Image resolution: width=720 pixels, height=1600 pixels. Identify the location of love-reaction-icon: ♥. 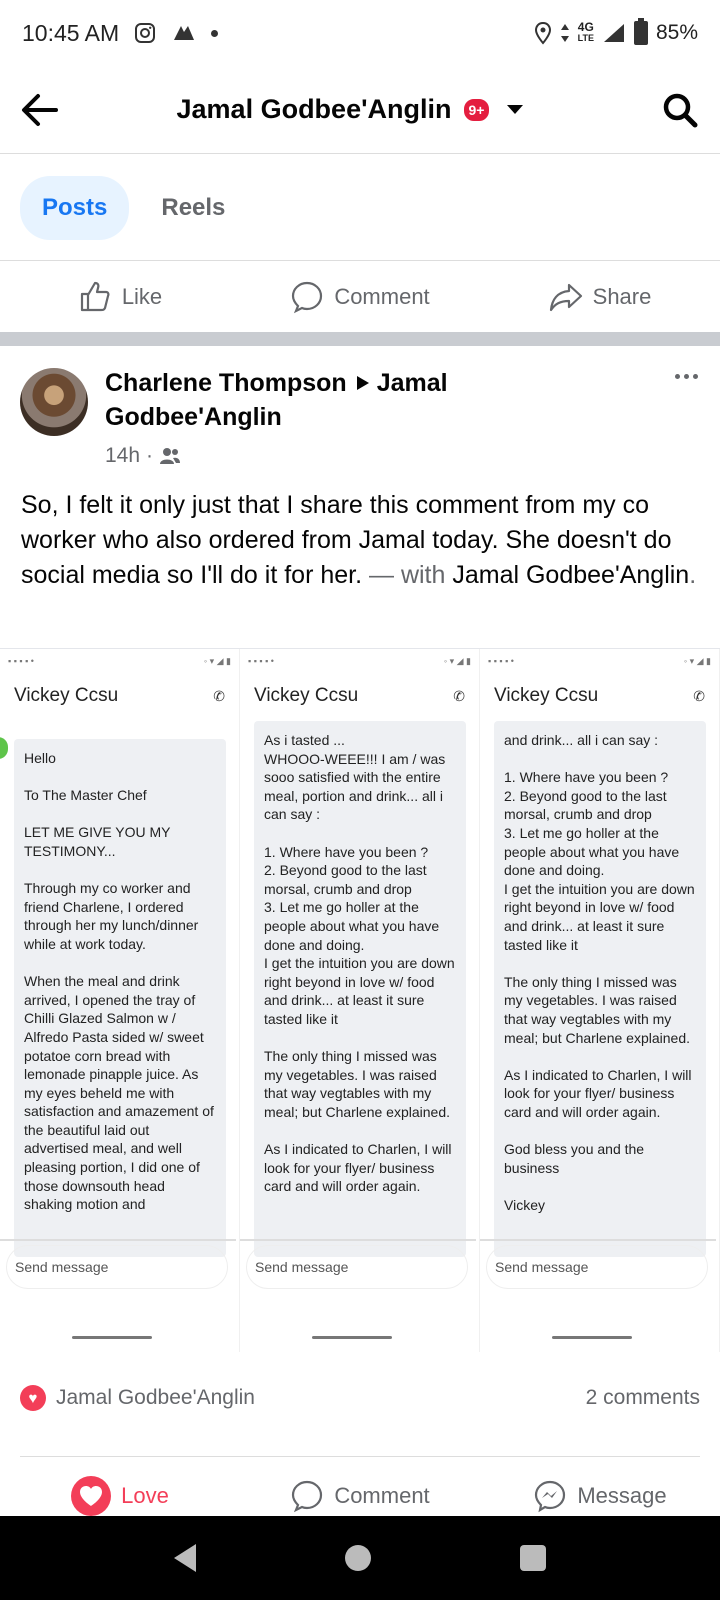
(33, 1398).